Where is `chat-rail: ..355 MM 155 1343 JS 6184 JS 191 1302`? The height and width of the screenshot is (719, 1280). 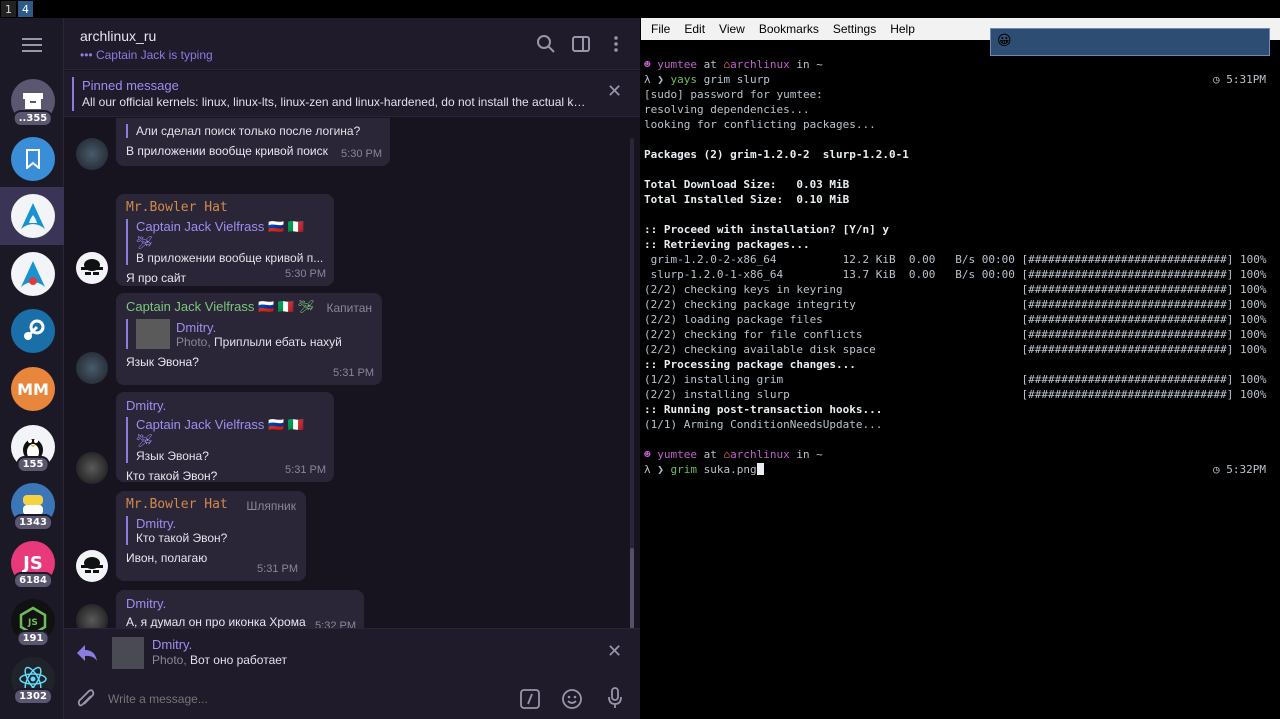
chat-rail: ..355 MM 155 1343 JS 6184 JS 191 1302 is located at coordinates (32, 368).